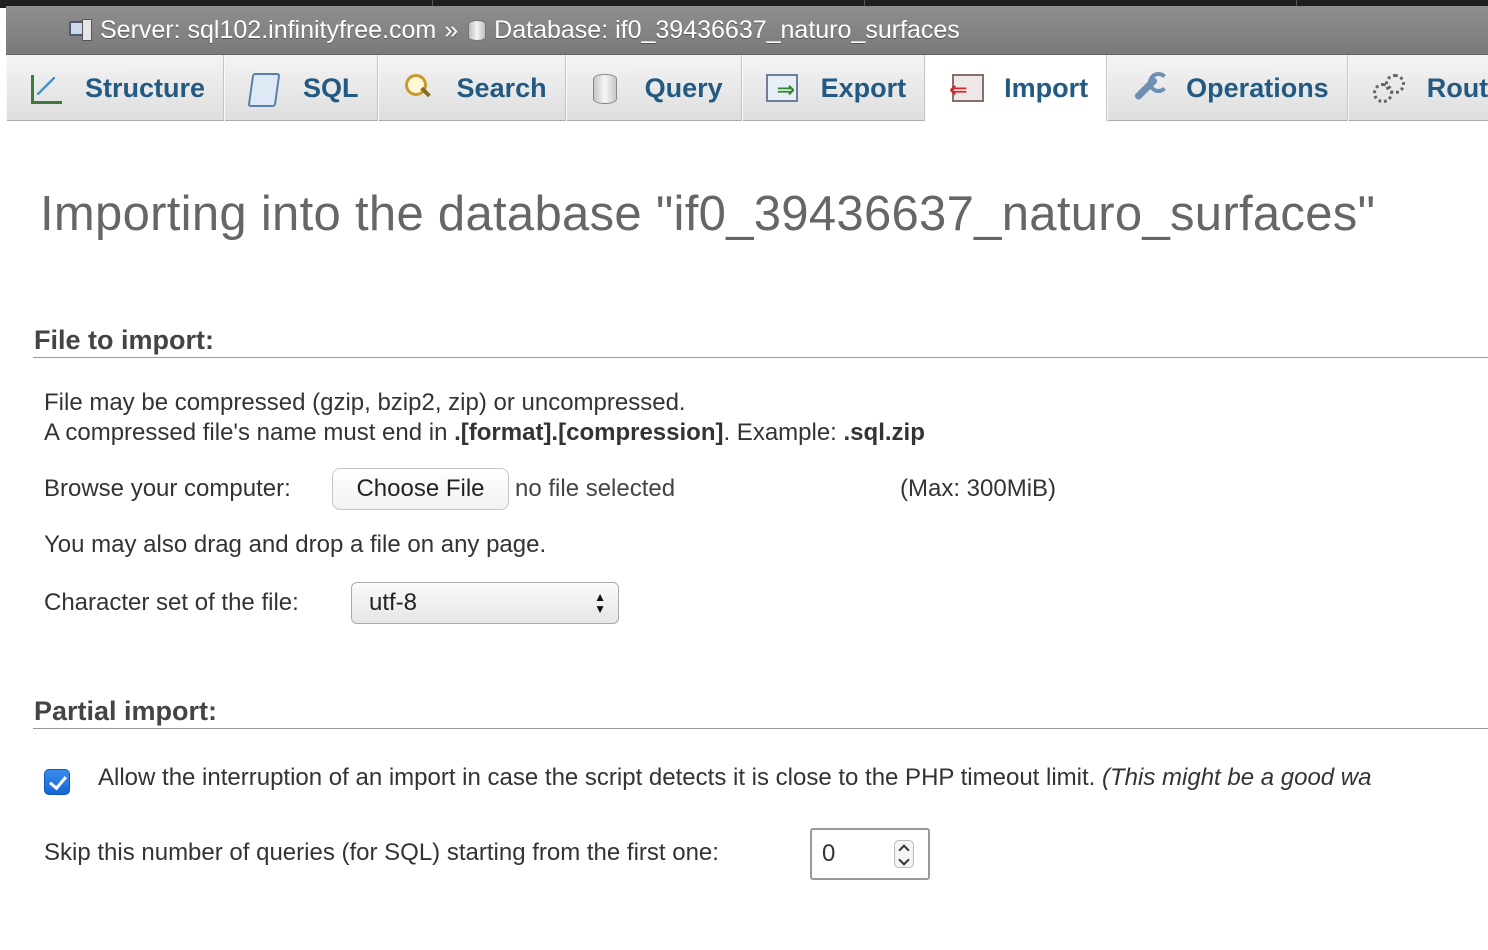 Image resolution: width=1488 pixels, height=950 pixels. What do you see at coordinates (1046, 87) in the screenshot?
I see `tab-label: Import` at bounding box center [1046, 87].